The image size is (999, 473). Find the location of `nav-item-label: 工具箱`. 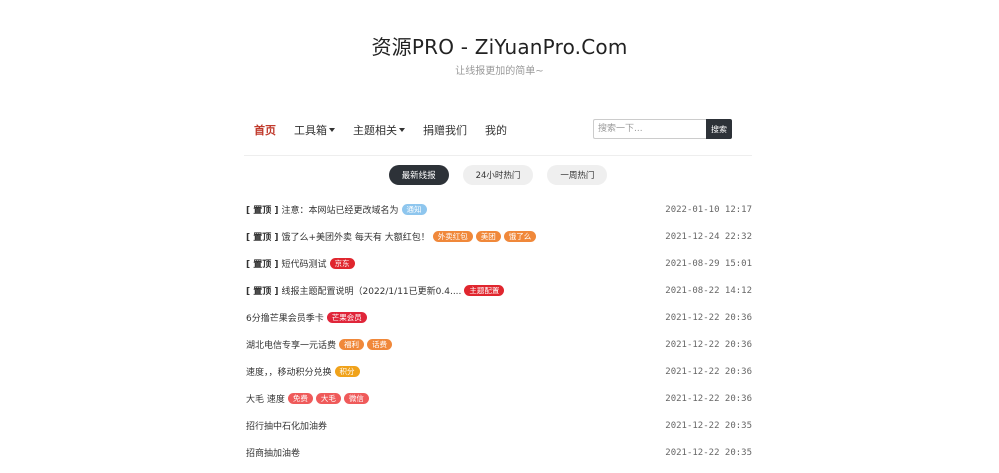

nav-item-label: 工具箱 is located at coordinates (310, 130).